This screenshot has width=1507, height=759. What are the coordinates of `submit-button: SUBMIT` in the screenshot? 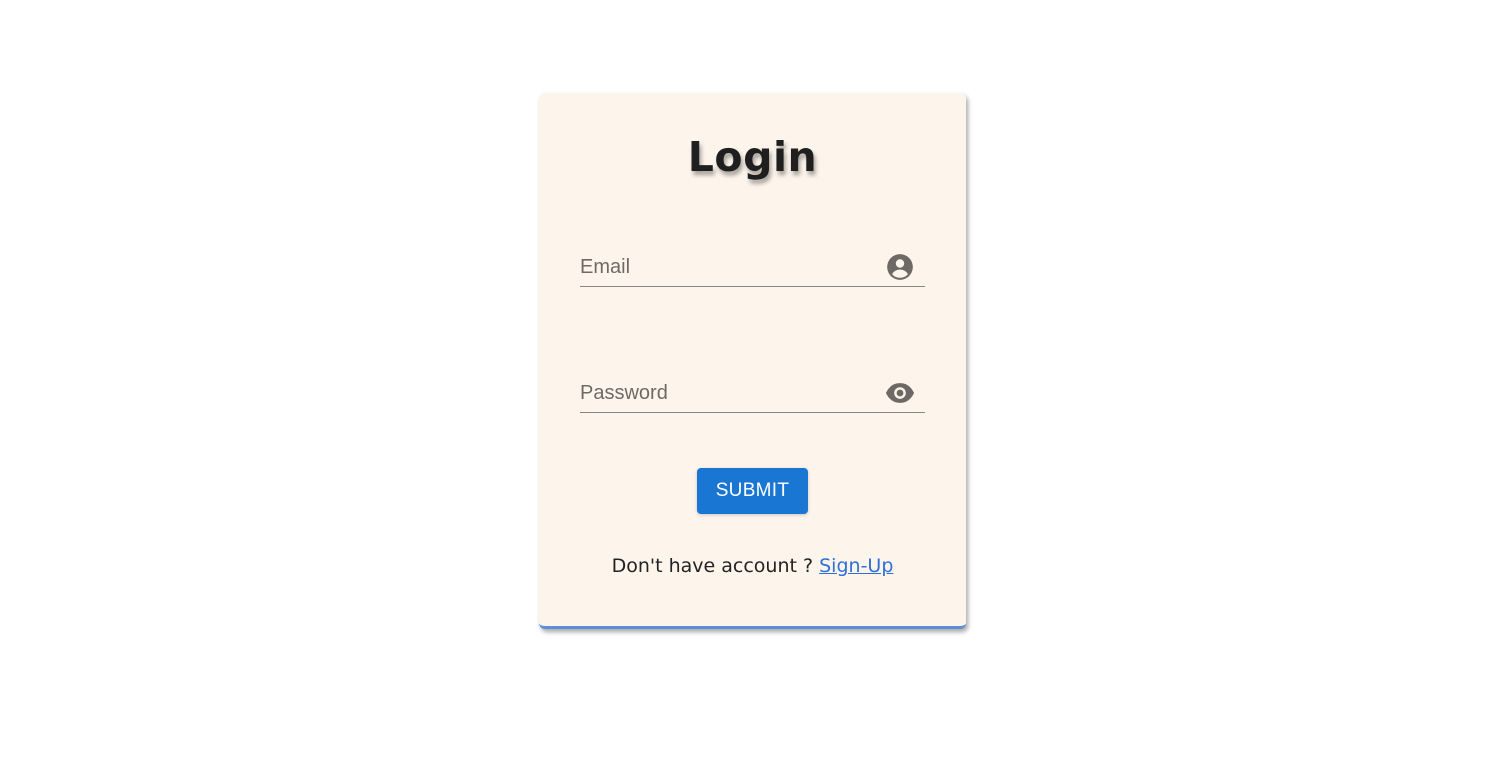 It's located at (752, 491).